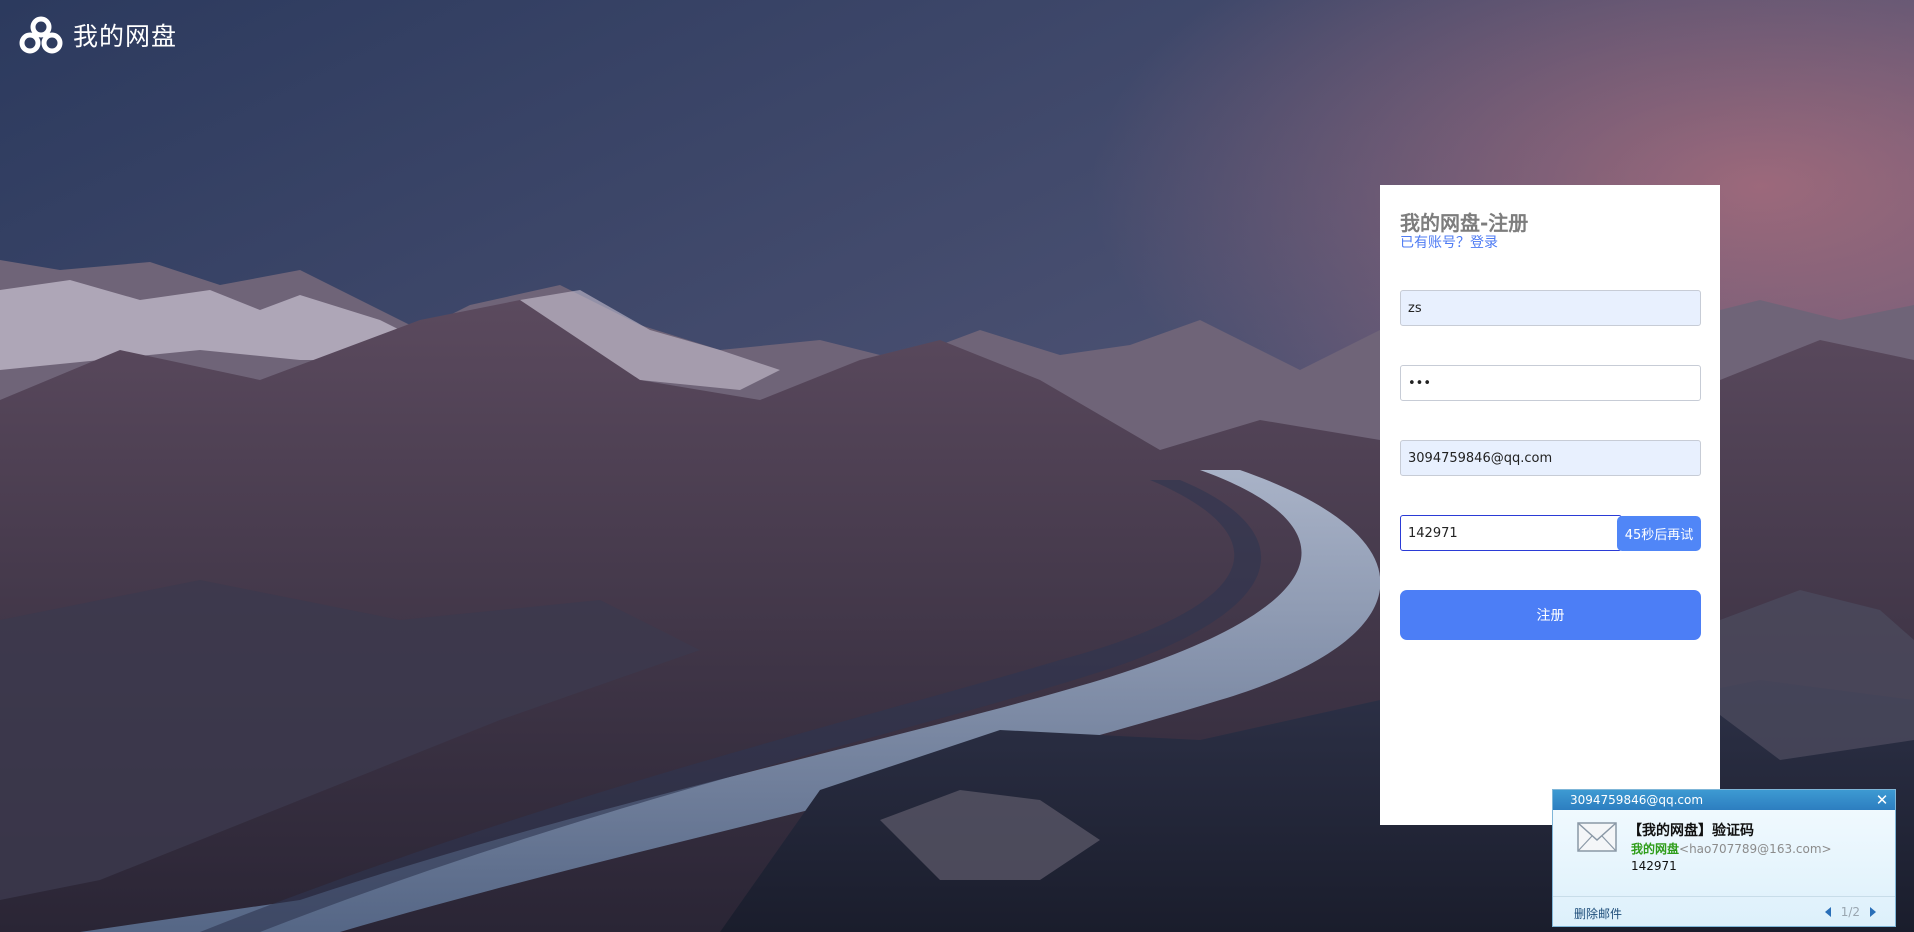 The image size is (1914, 932). Describe the element at coordinates (41, 35) in the screenshot. I see `cloud-logo-icon` at that location.